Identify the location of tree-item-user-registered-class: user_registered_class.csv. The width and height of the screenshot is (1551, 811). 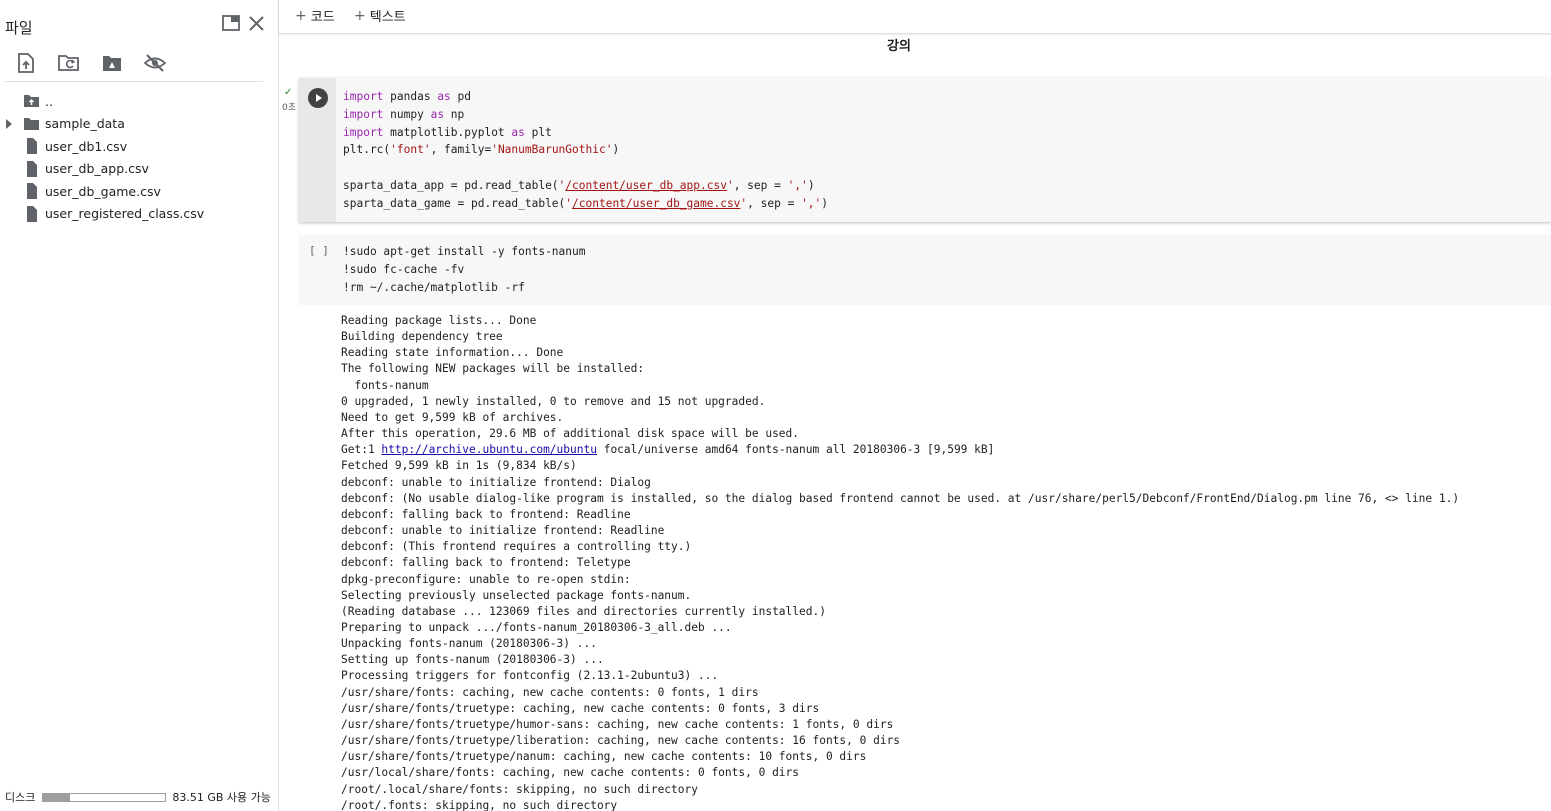
(139, 214).